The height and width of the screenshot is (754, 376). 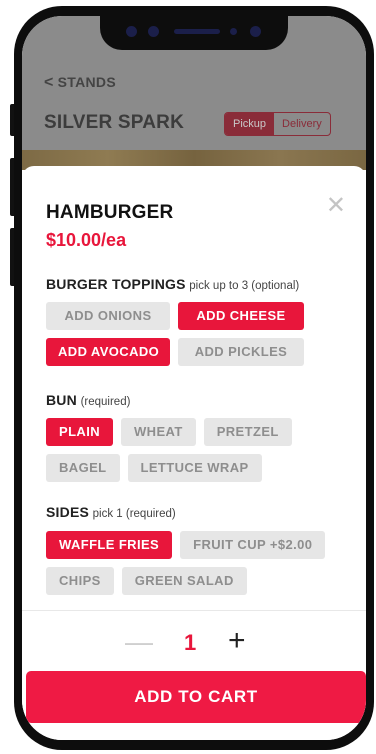 What do you see at coordinates (83, 468) in the screenshot?
I see `option-bagel: BAGEL` at bounding box center [83, 468].